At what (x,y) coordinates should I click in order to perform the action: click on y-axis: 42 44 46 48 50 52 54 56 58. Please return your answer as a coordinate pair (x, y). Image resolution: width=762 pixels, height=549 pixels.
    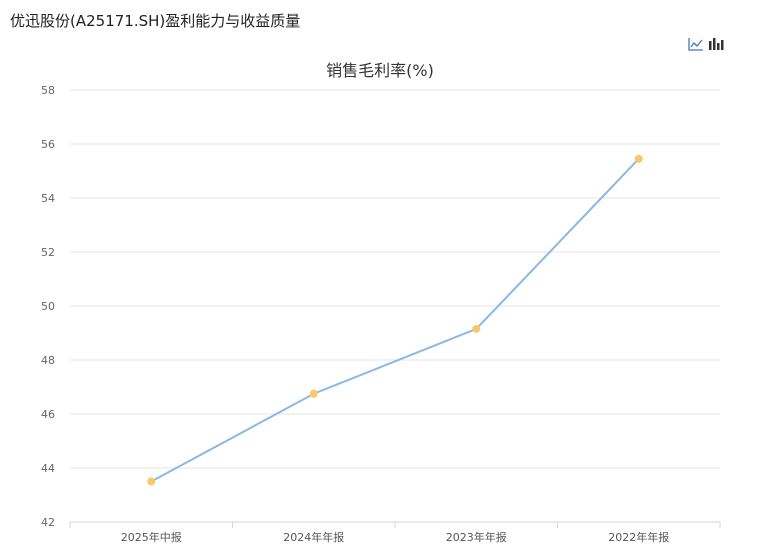
    Looking at the image, I should click on (48, 306).